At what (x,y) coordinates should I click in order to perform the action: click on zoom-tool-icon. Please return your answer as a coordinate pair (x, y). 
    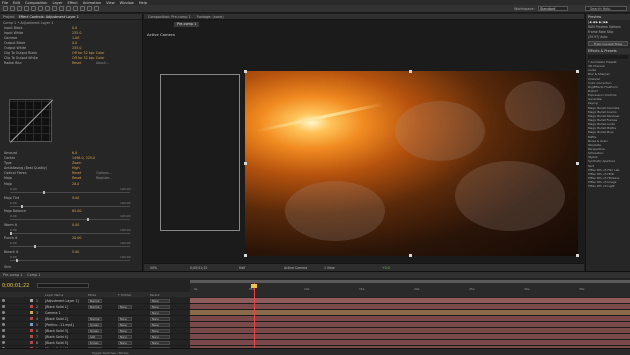
    Looking at the image, I should click on (19, 8).